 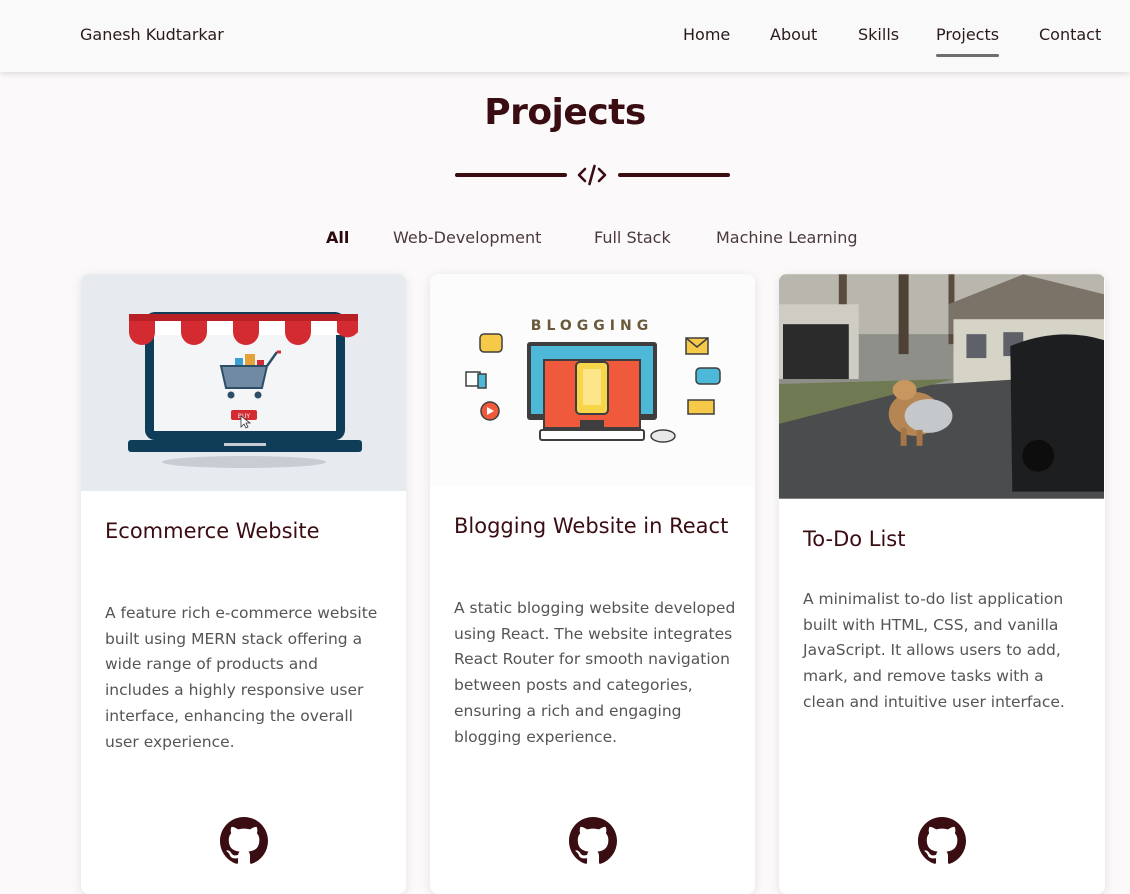 I want to click on code-icon, so click(x=592, y=175).